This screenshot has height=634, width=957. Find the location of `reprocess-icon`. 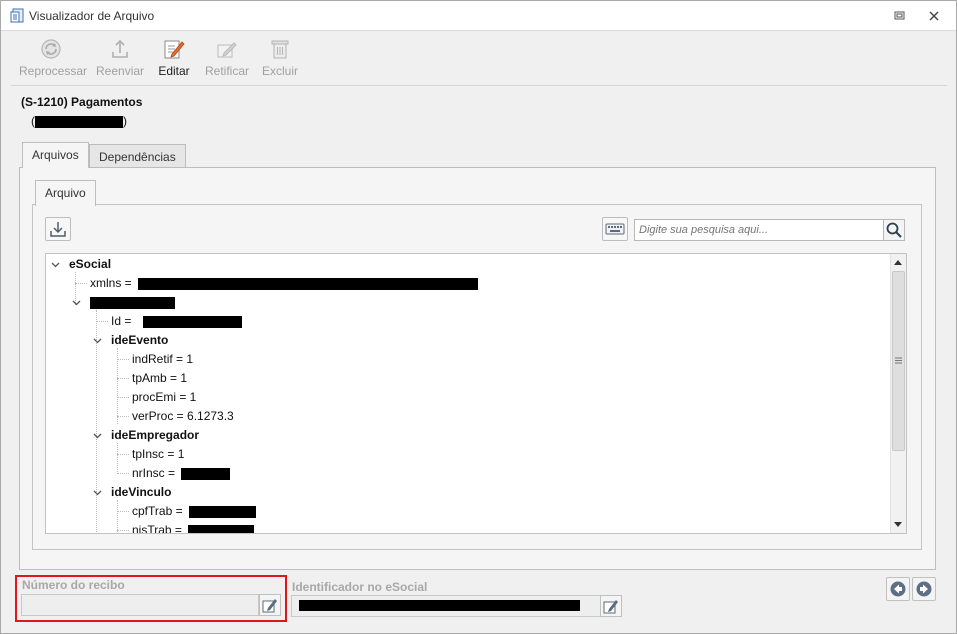

reprocess-icon is located at coordinates (51, 49).